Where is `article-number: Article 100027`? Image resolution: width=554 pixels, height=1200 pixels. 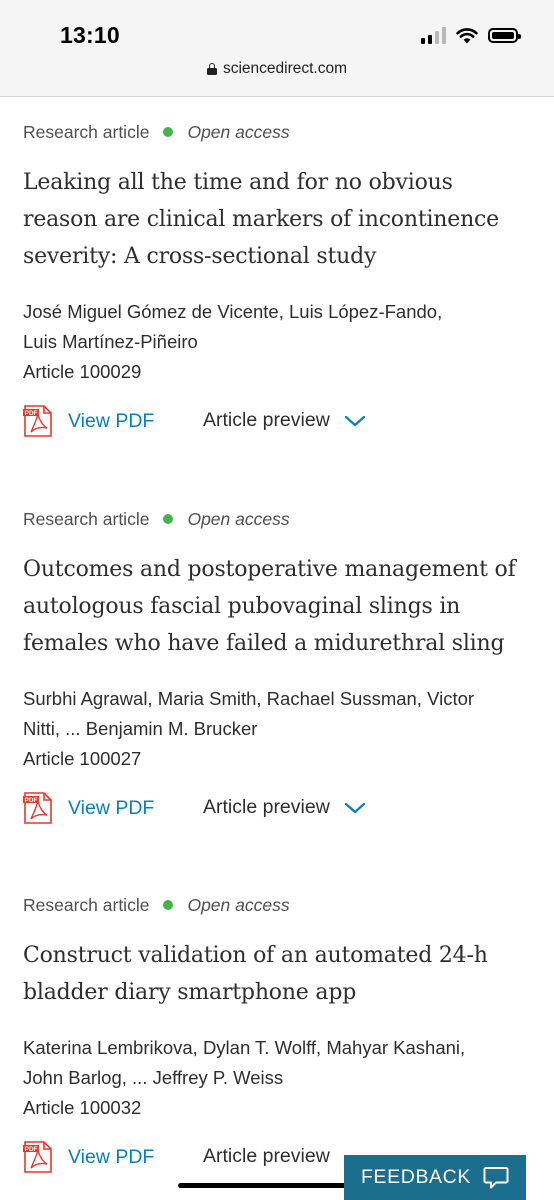
article-number: Article 100027 is located at coordinates (82, 758).